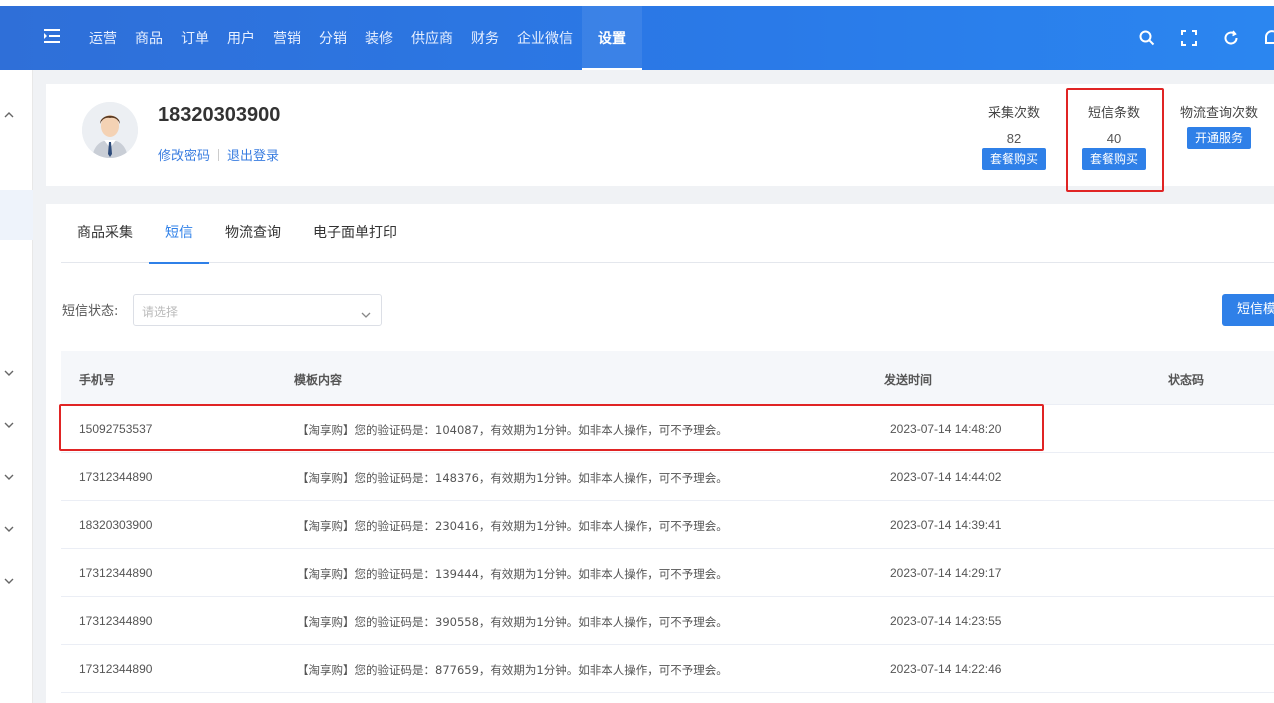 This screenshot has width=1274, height=703. I want to click on sms-status-label: 短信状态:, so click(90, 311).